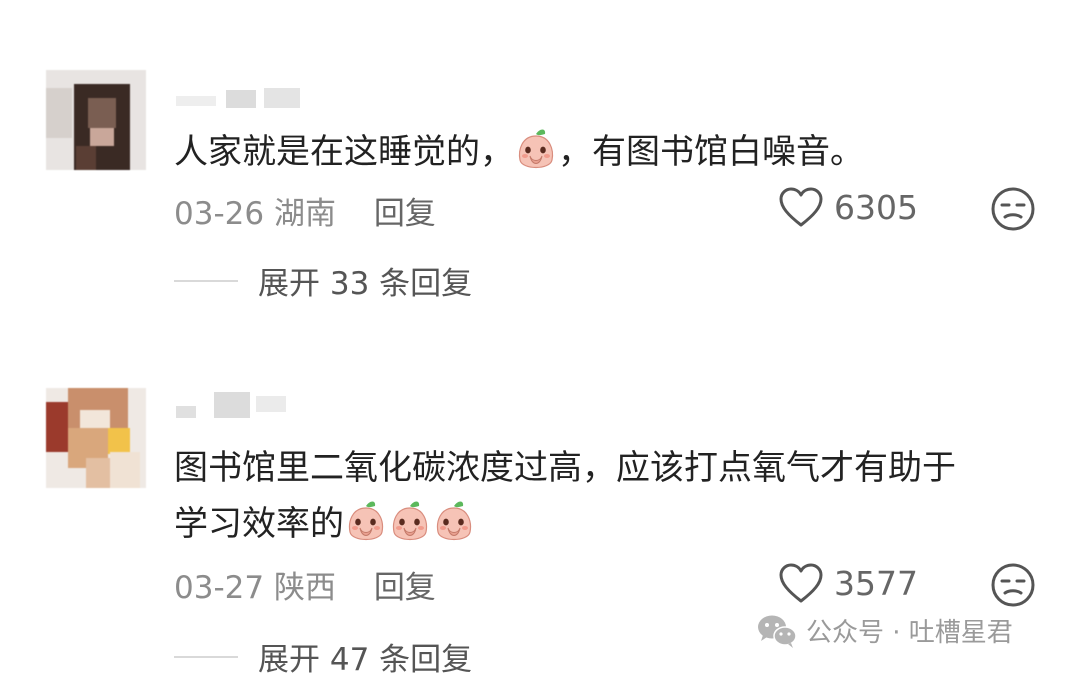 This screenshot has width=1080, height=679. I want to click on reply-button: 回复, so click(405, 588).